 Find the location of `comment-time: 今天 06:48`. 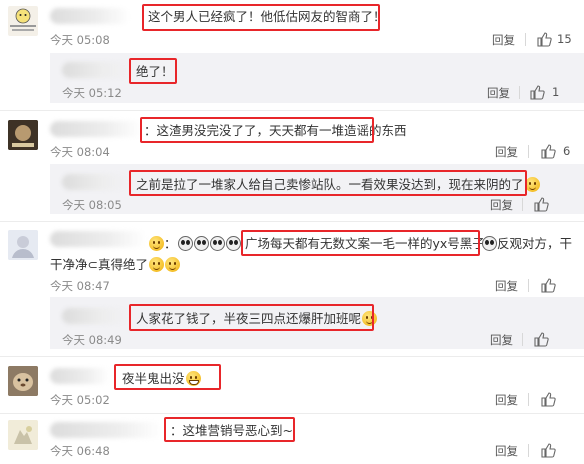

comment-time: 今天 06:48 is located at coordinates (80, 451).